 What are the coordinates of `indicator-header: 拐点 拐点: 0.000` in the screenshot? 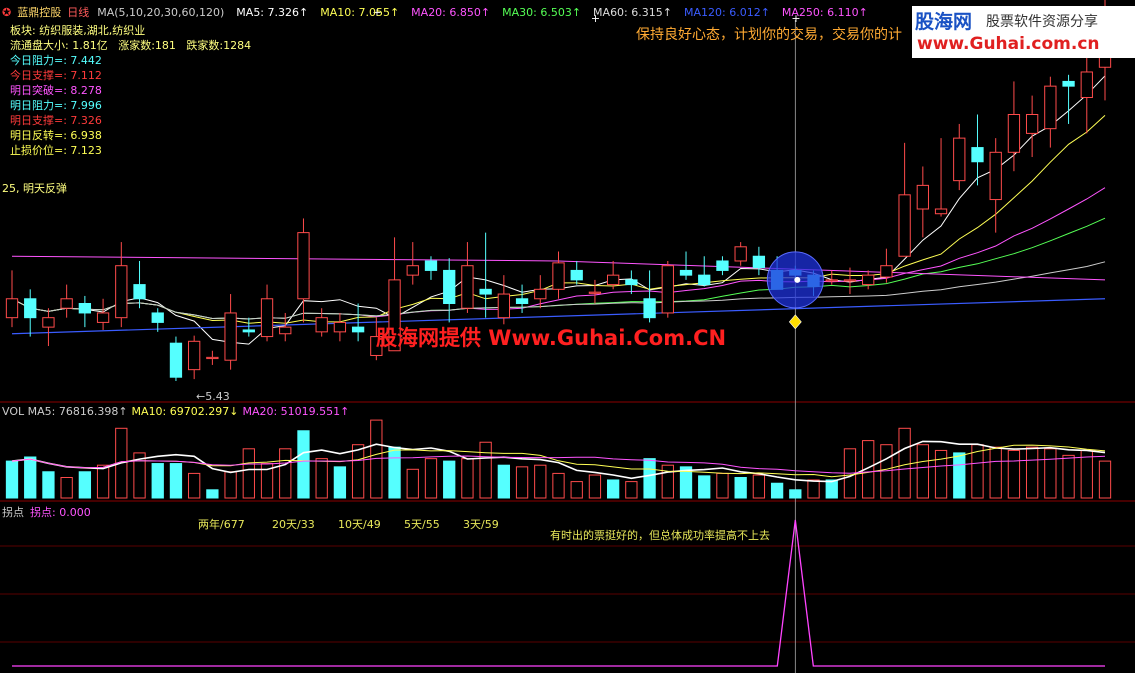 It's located at (46, 512).